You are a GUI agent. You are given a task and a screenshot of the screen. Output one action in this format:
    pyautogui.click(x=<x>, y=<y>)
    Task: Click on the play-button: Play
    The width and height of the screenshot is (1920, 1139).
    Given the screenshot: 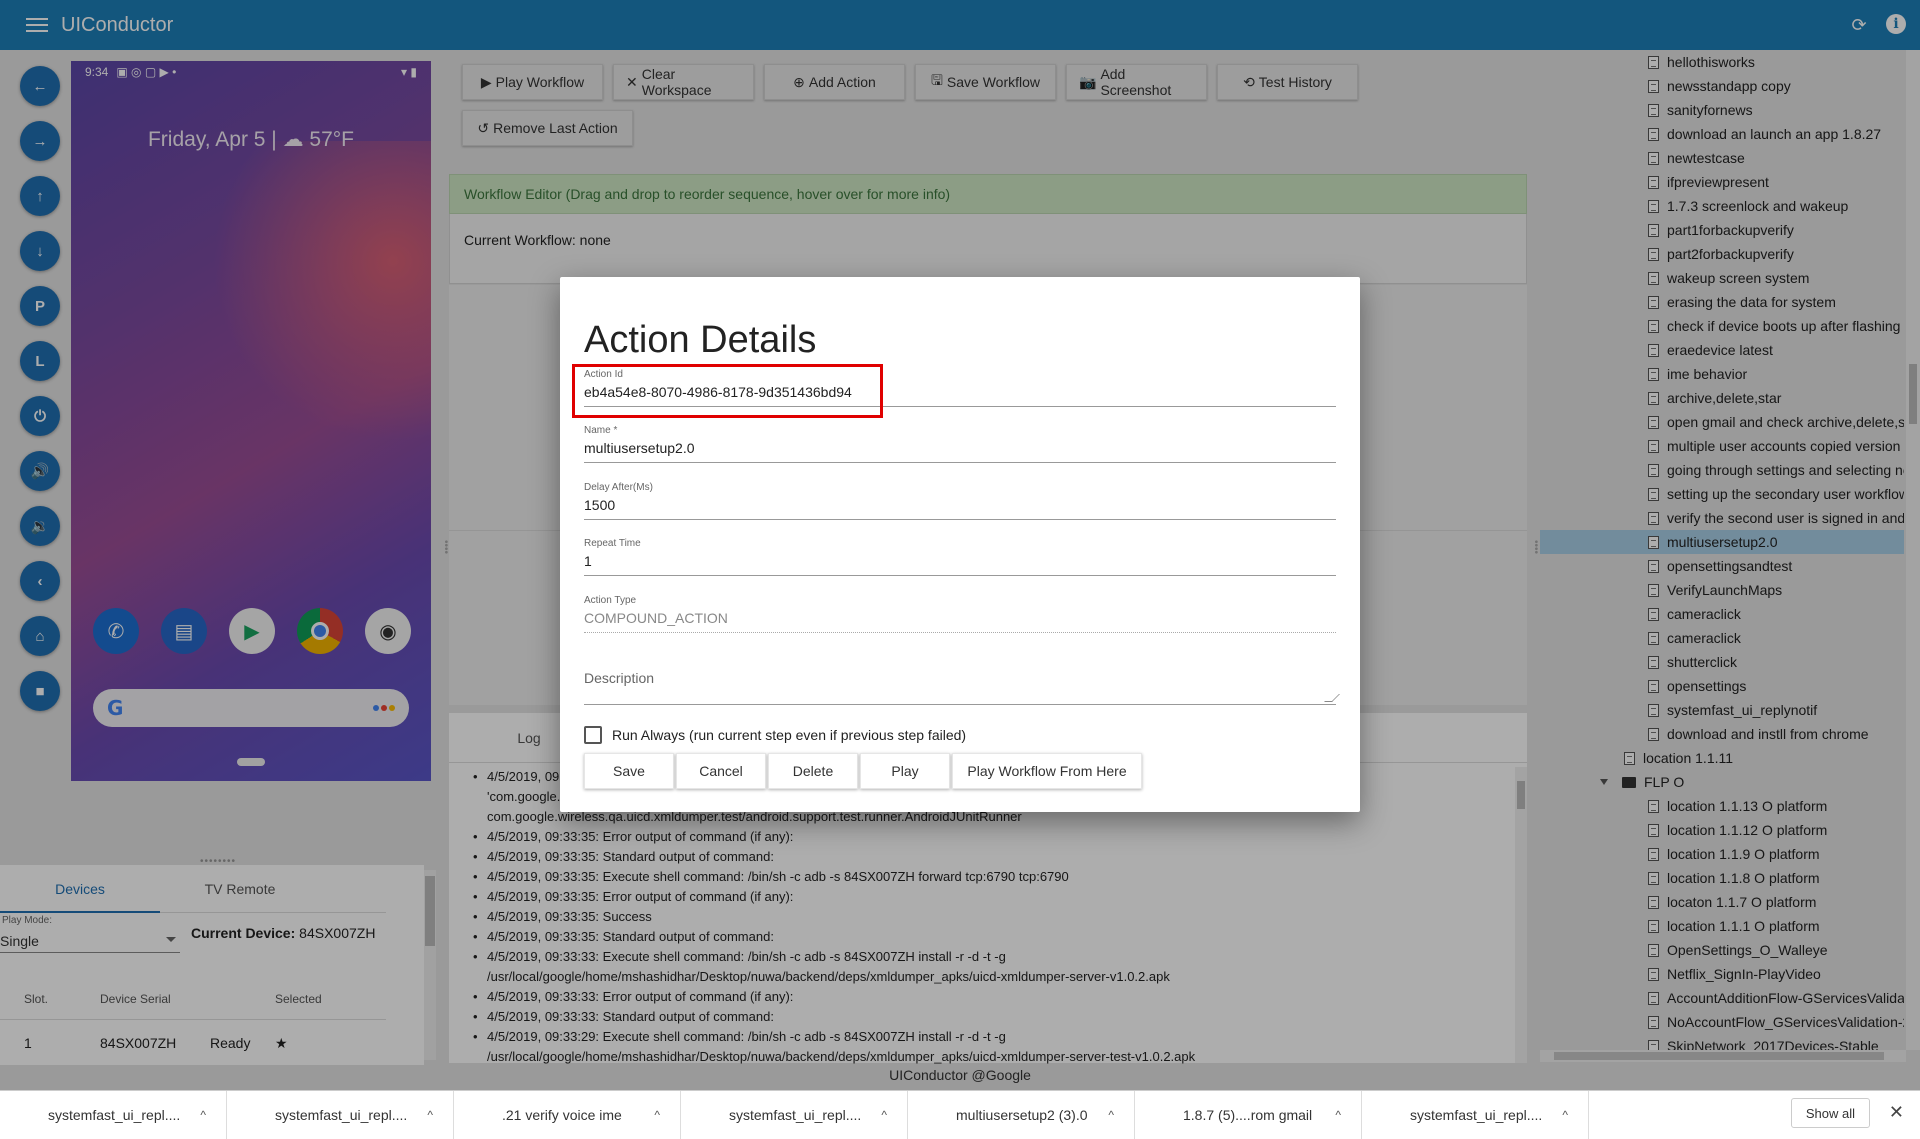 What is the action you would take?
    pyautogui.click(x=905, y=771)
    